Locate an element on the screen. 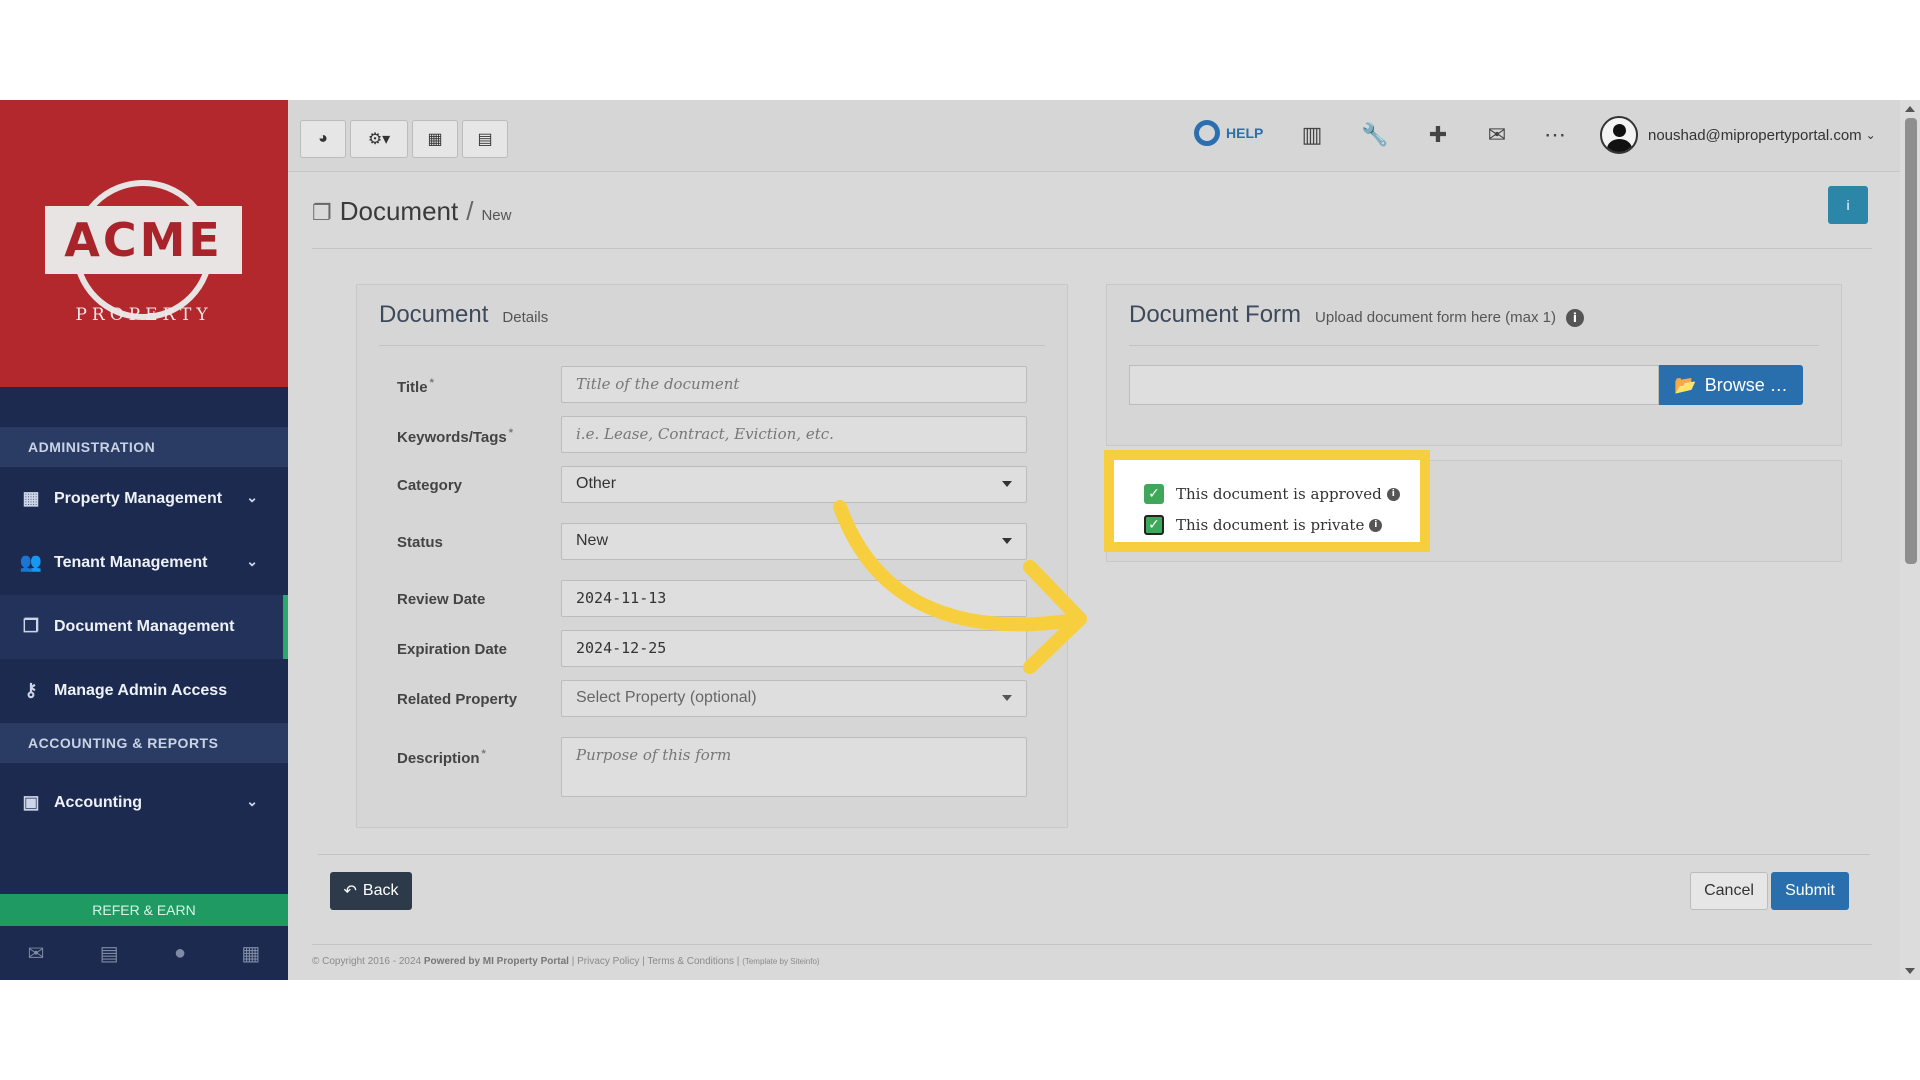 This screenshot has width=1920, height=1080. scrollbar is located at coordinates (1910, 540).